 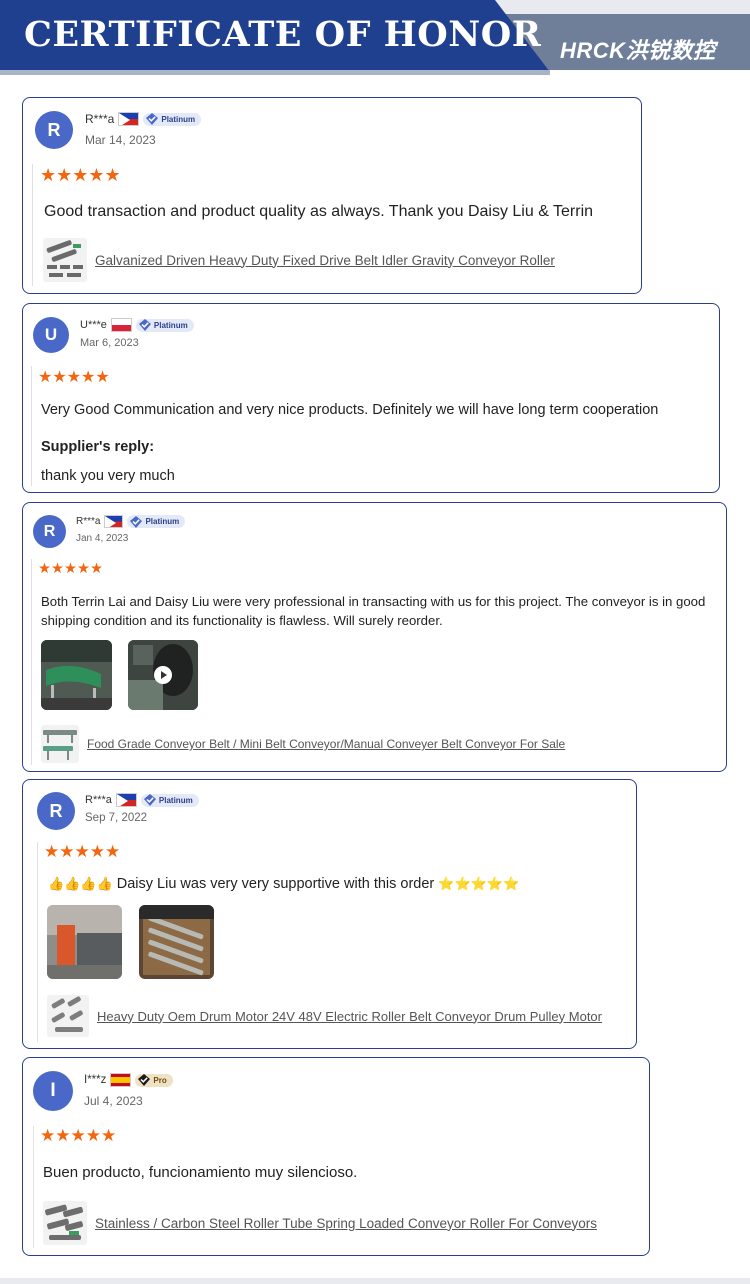 I want to click on brand-logo: HRCK洪锐数控, so click(x=638, y=50).